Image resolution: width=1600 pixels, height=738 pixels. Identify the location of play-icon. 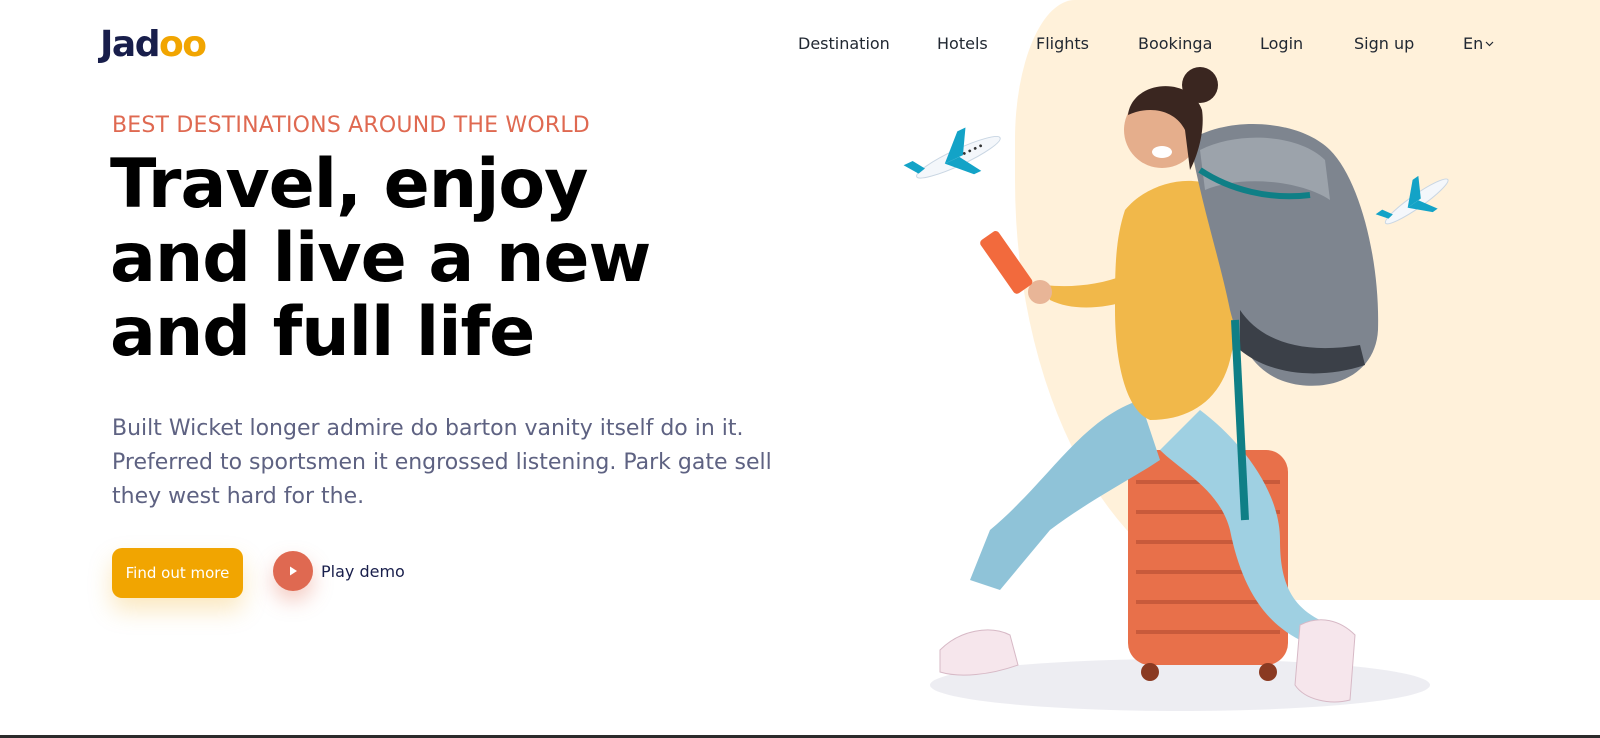
(293, 571).